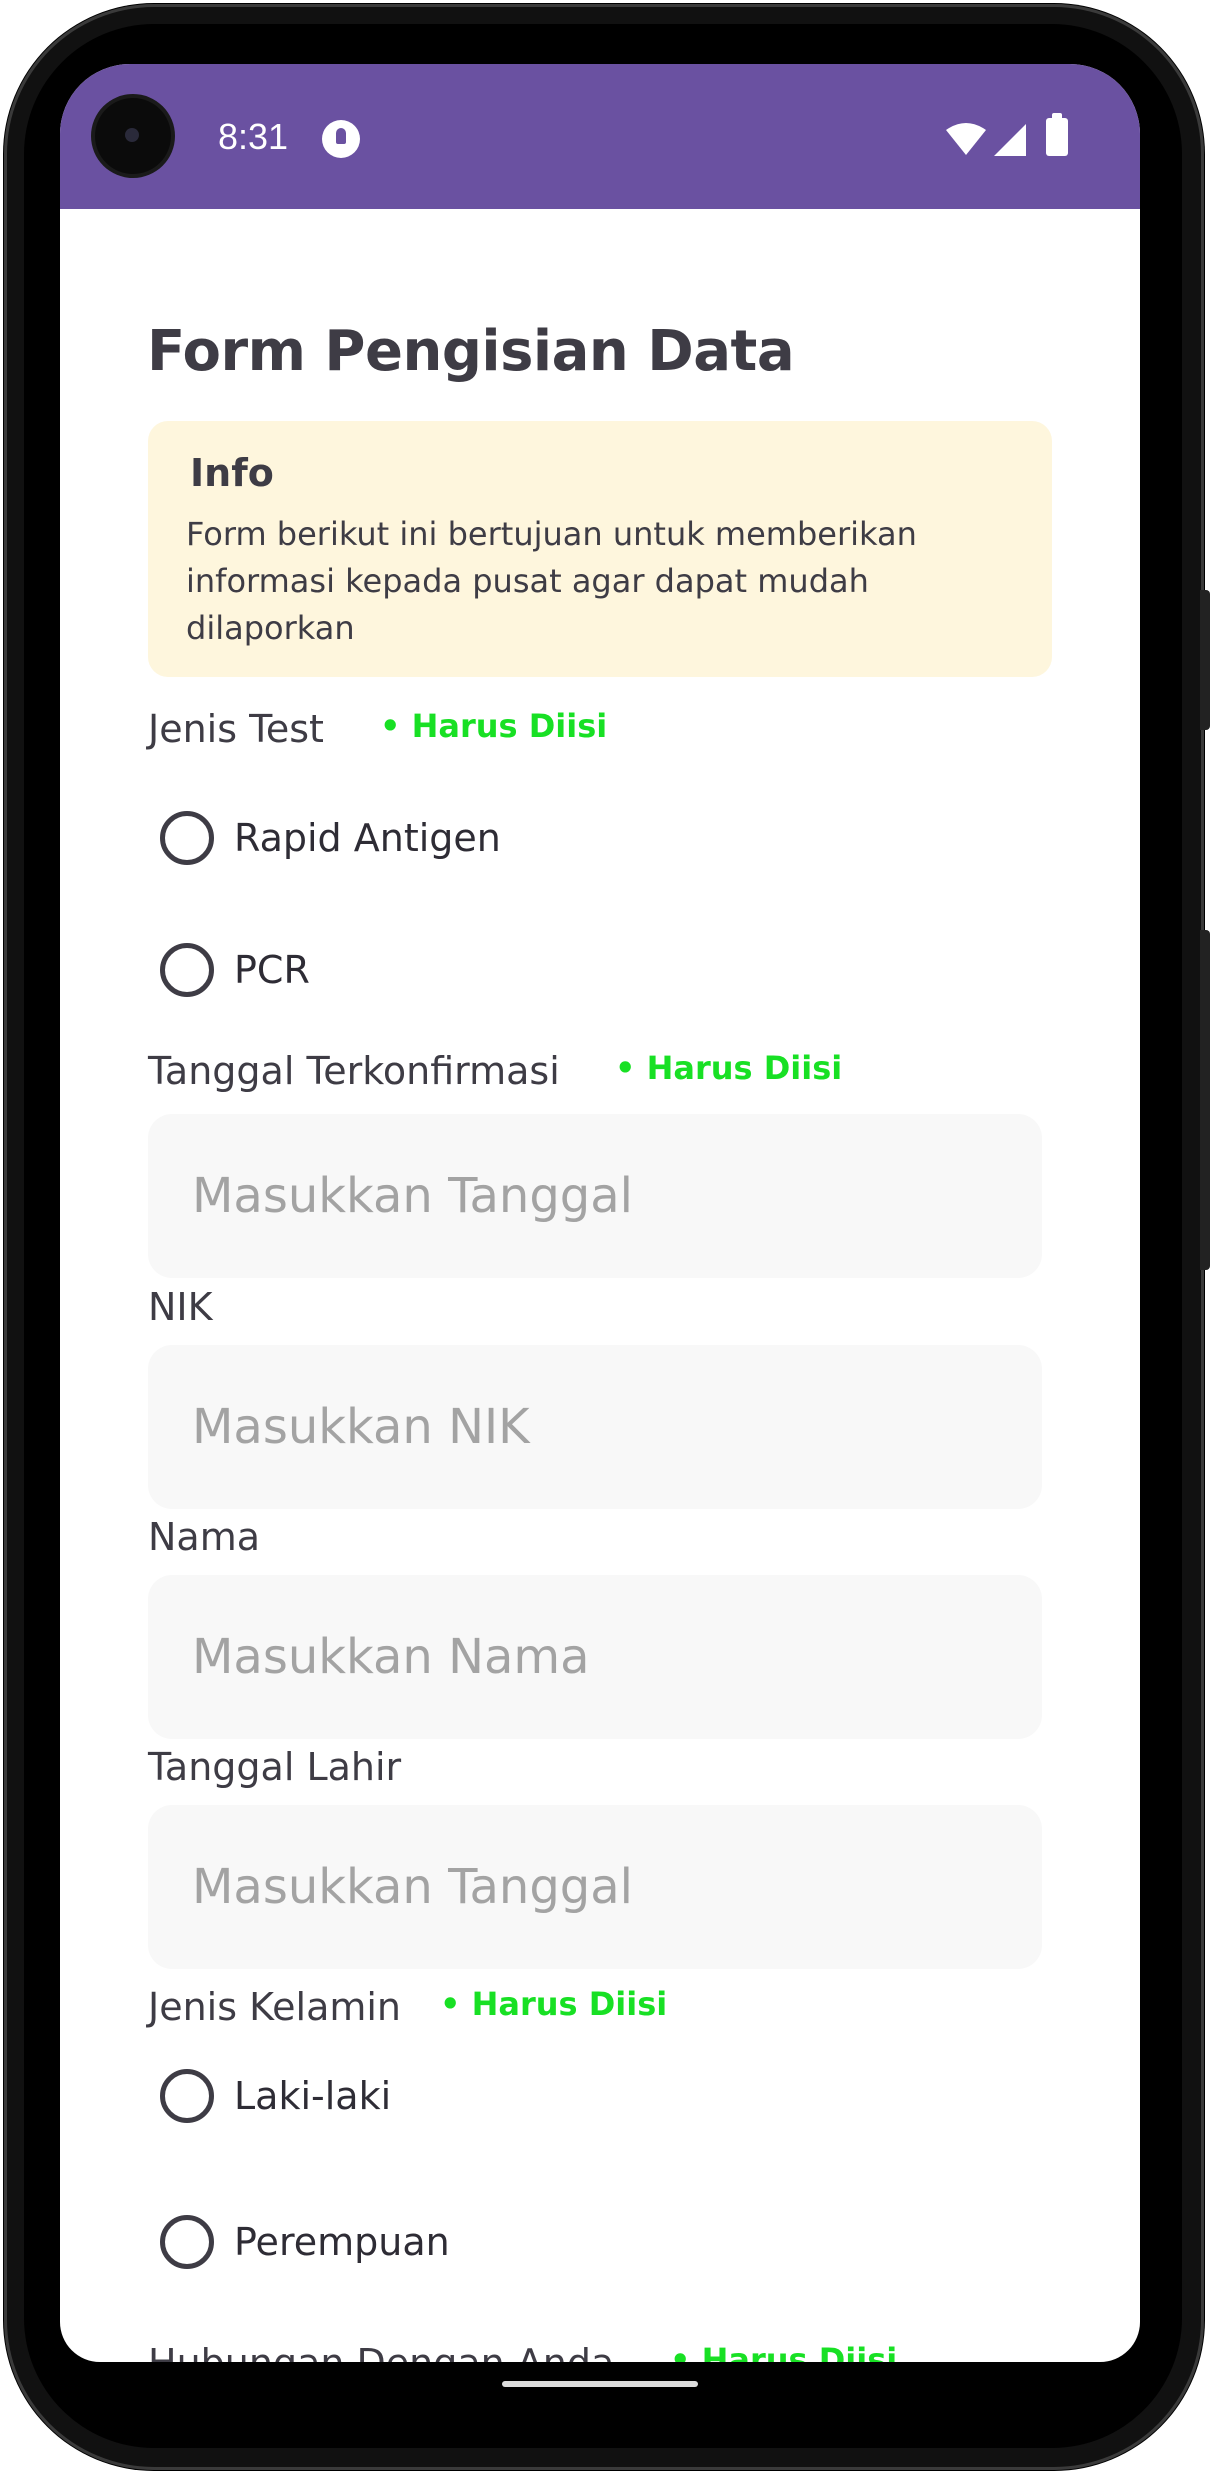 The image size is (1211, 2474). What do you see at coordinates (595, 1657) in the screenshot?
I see `nama-input` at bounding box center [595, 1657].